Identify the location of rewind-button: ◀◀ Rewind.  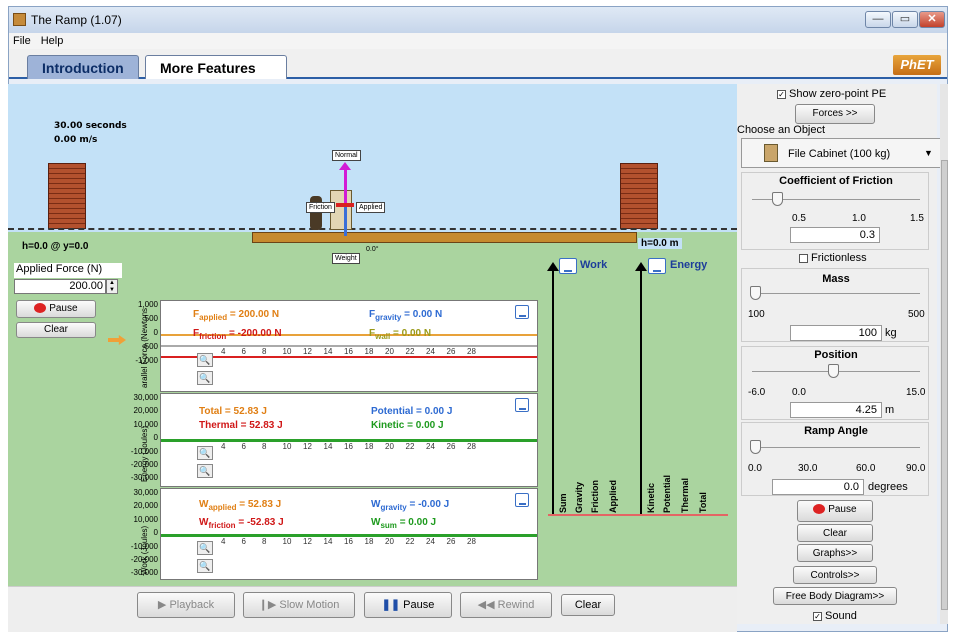
(506, 605).